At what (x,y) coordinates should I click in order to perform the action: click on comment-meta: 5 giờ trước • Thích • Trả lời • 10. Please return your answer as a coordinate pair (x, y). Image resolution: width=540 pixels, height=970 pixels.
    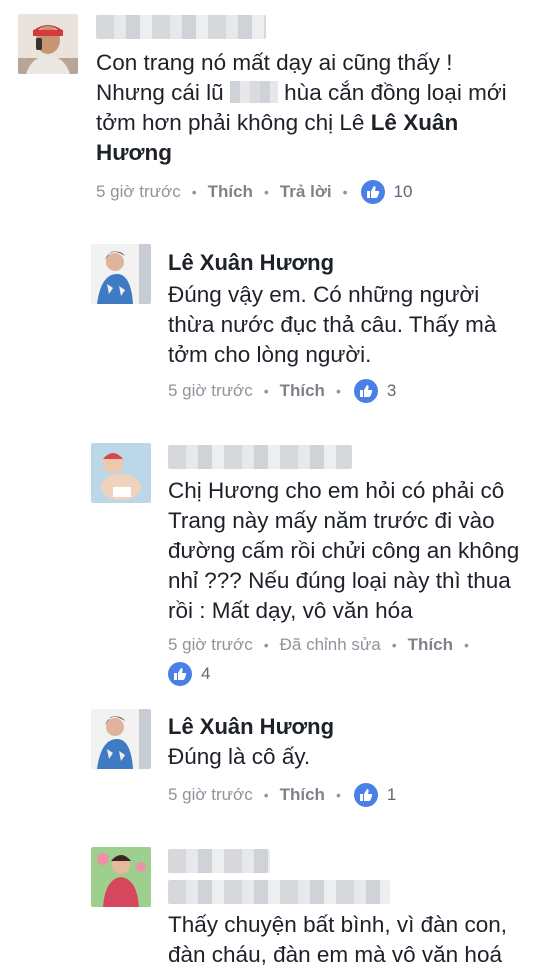
    Looking at the image, I should click on (254, 192).